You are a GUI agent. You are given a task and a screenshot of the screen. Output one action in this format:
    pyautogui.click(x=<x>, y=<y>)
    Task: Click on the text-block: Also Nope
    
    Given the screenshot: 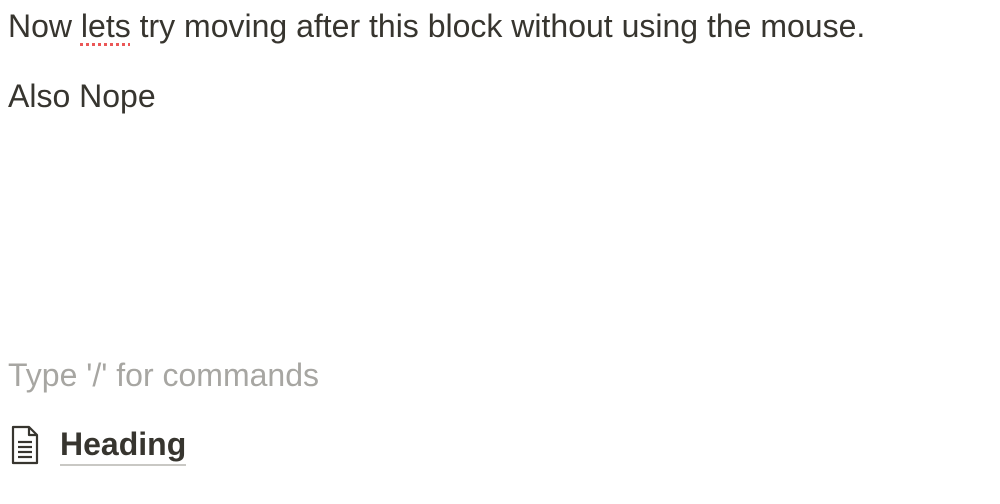 What is the action you would take?
    pyautogui.click(x=82, y=96)
    